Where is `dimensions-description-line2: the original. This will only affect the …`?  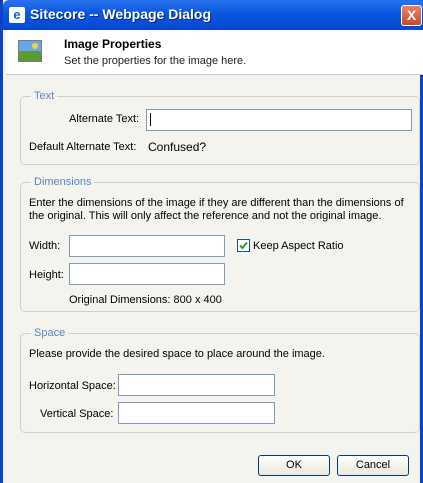 dimensions-description-line2: the original. This will only affect the … is located at coordinates (205, 216).